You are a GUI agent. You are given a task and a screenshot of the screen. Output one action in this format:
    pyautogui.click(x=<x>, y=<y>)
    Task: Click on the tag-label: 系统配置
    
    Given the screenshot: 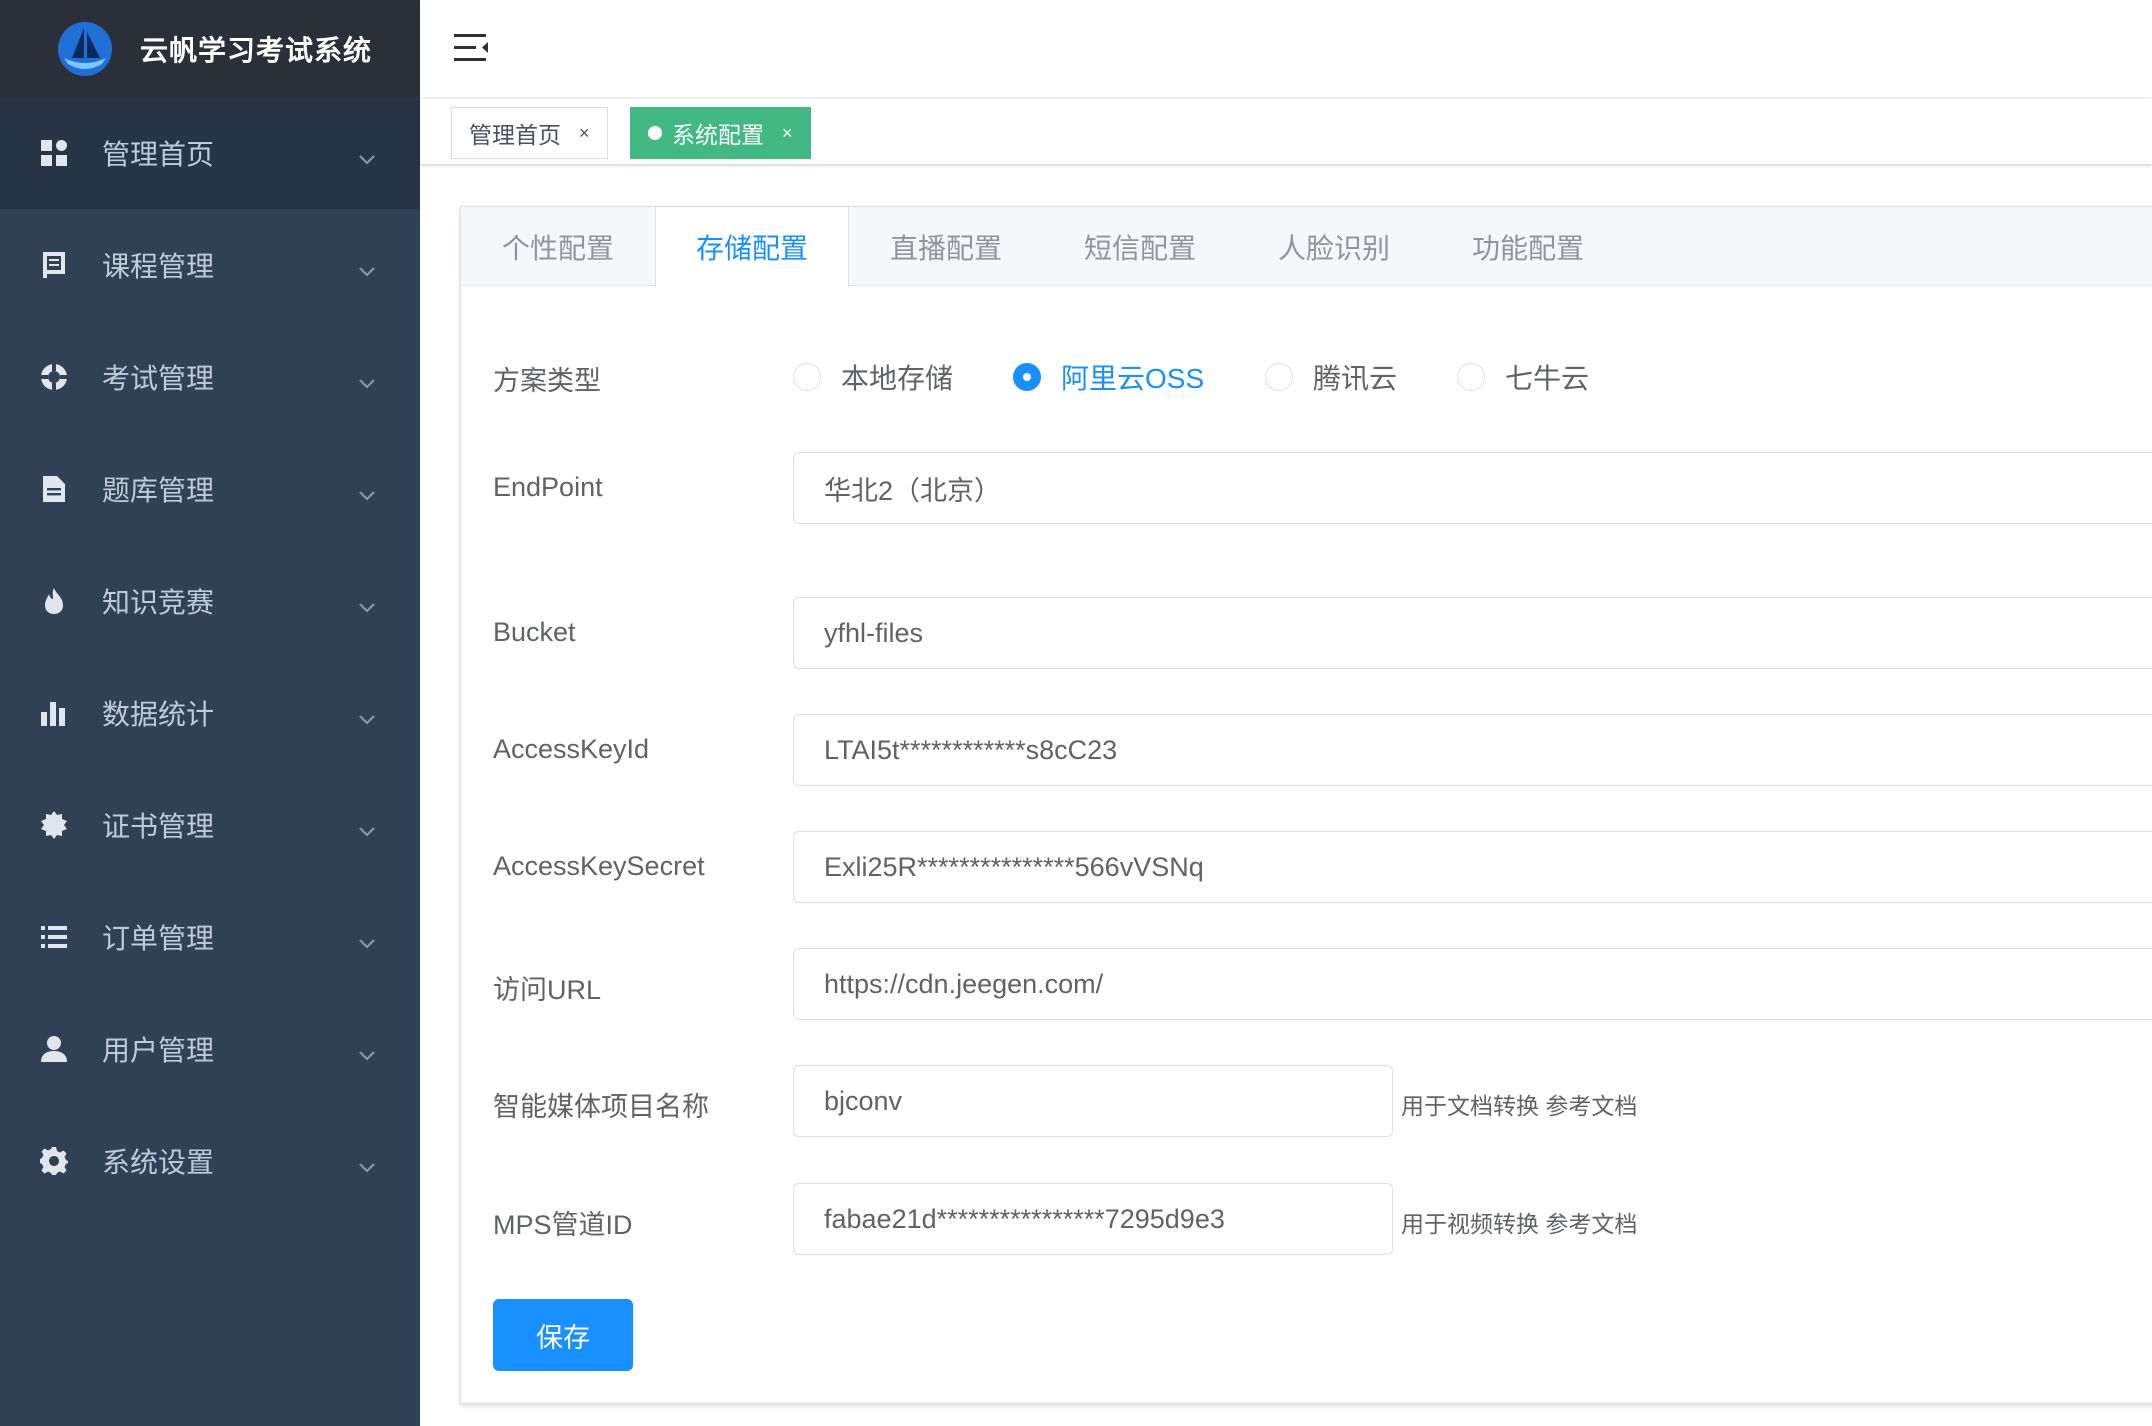 What is the action you would take?
    pyautogui.click(x=718, y=135)
    